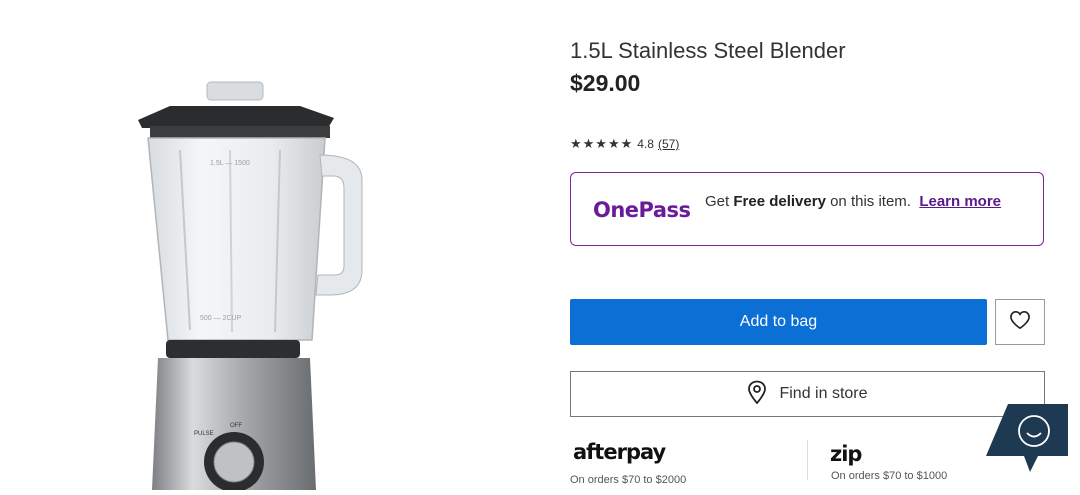 The image size is (1080, 495). Describe the element at coordinates (645, 144) in the screenshot. I see `rating-score: 4.8` at that location.